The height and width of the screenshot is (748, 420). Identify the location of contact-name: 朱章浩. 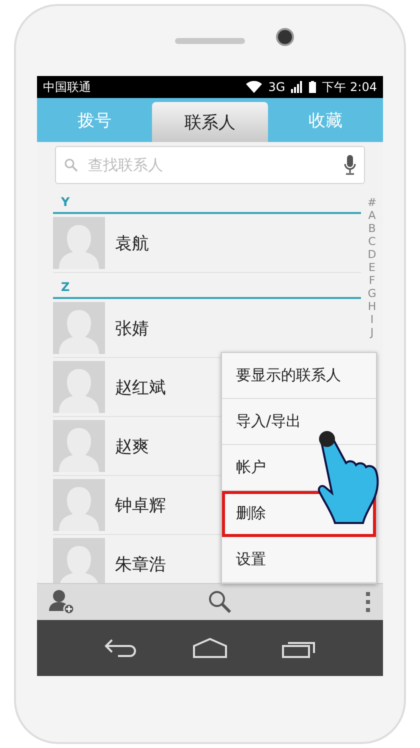
(140, 564).